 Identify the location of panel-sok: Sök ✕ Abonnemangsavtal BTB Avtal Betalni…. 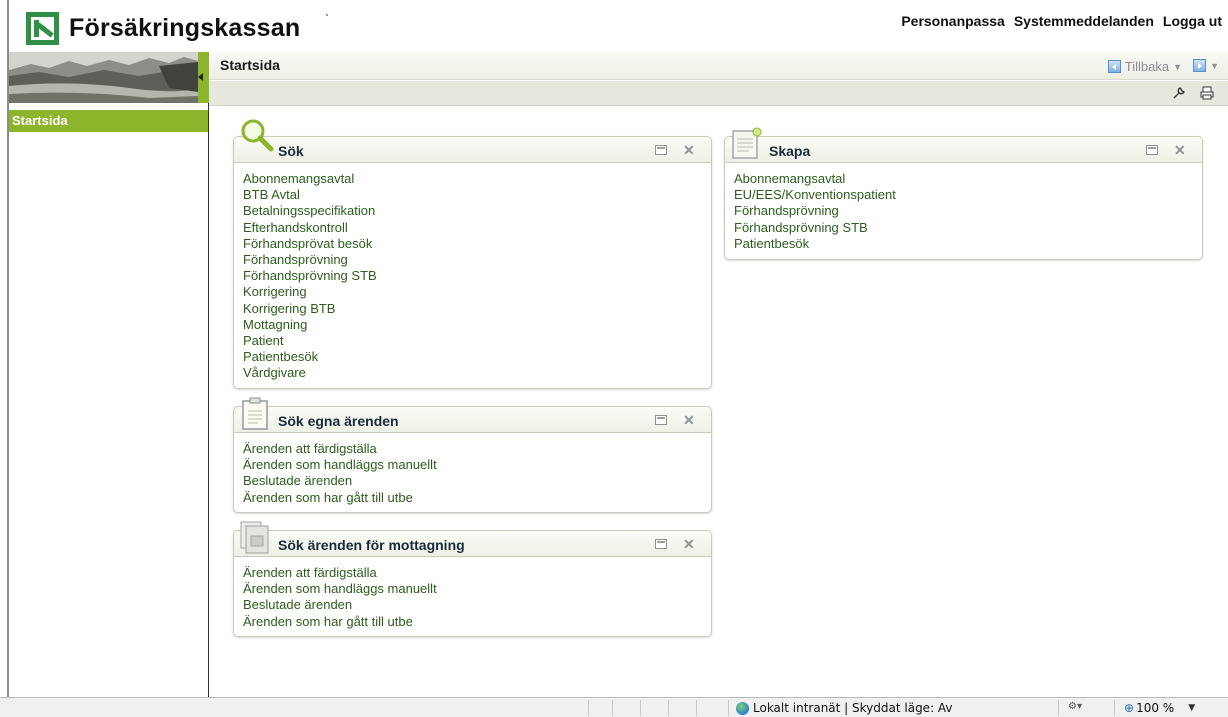
(472, 262).